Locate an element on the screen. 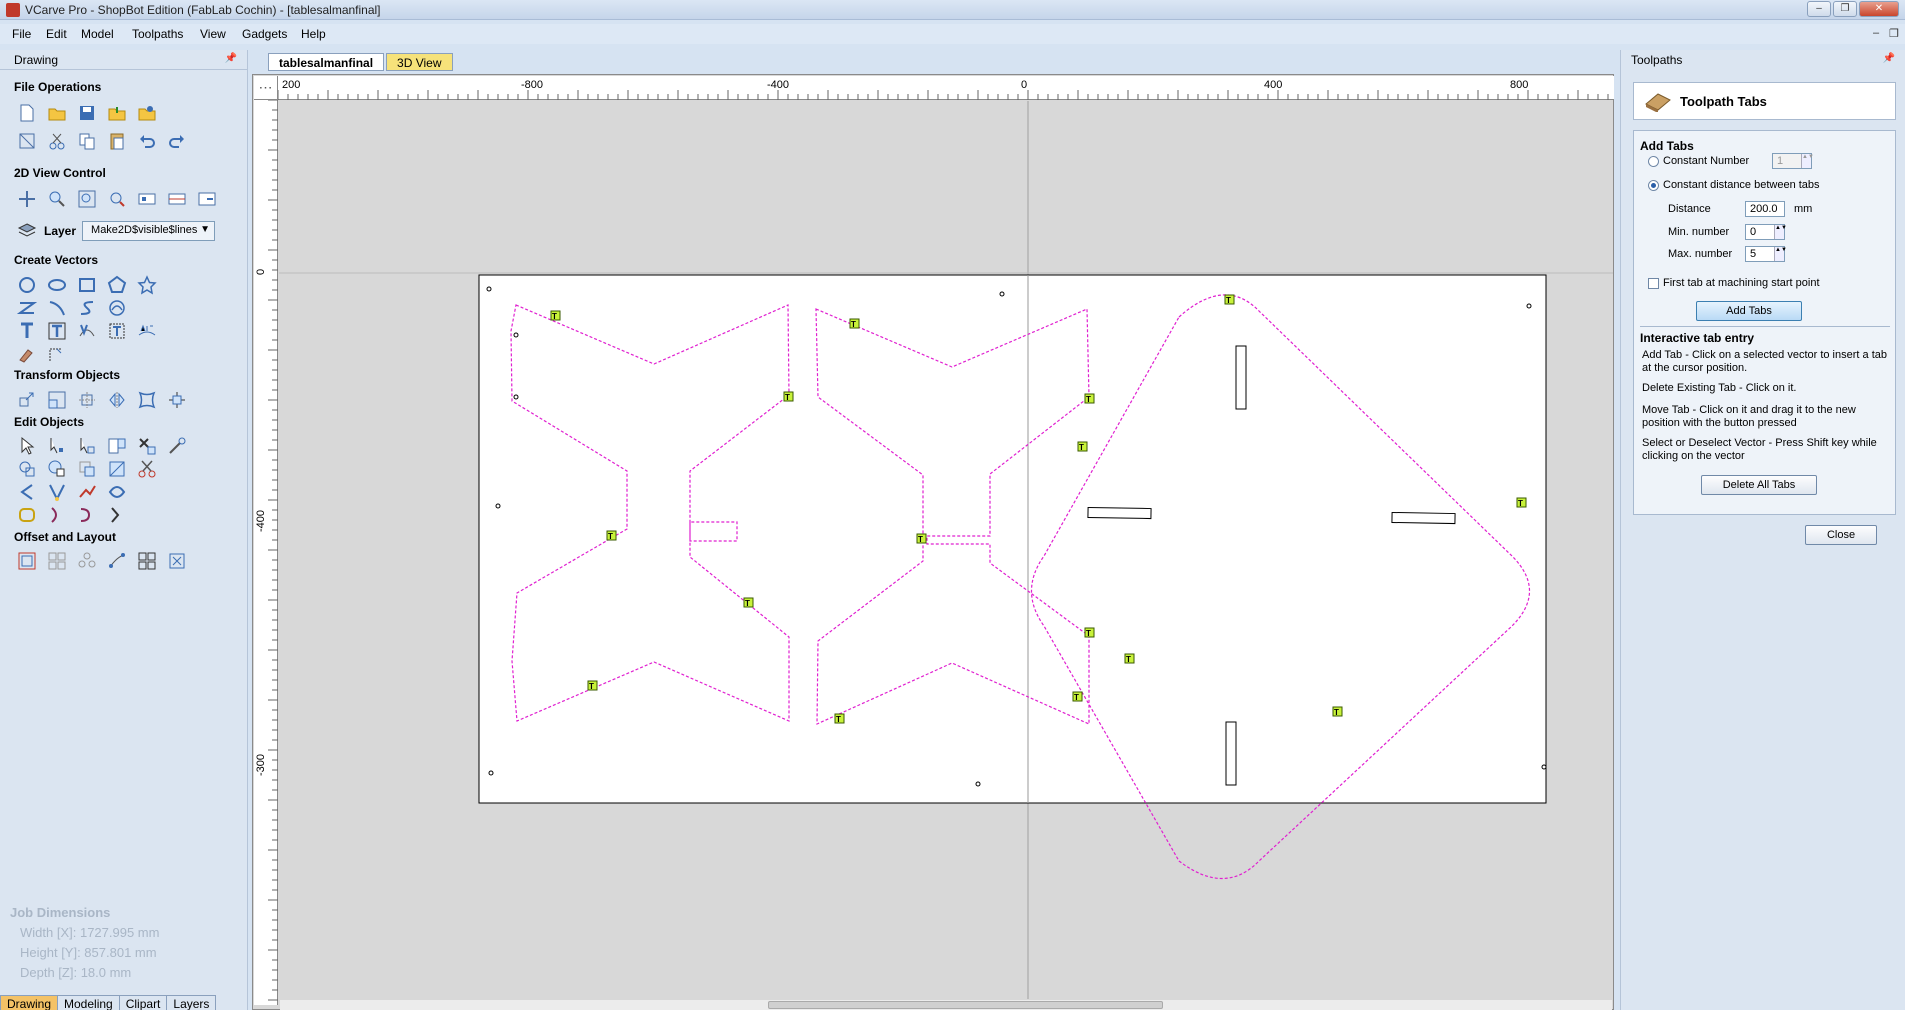 This screenshot has height=1010, width=1905. save-icon is located at coordinates (87, 113).